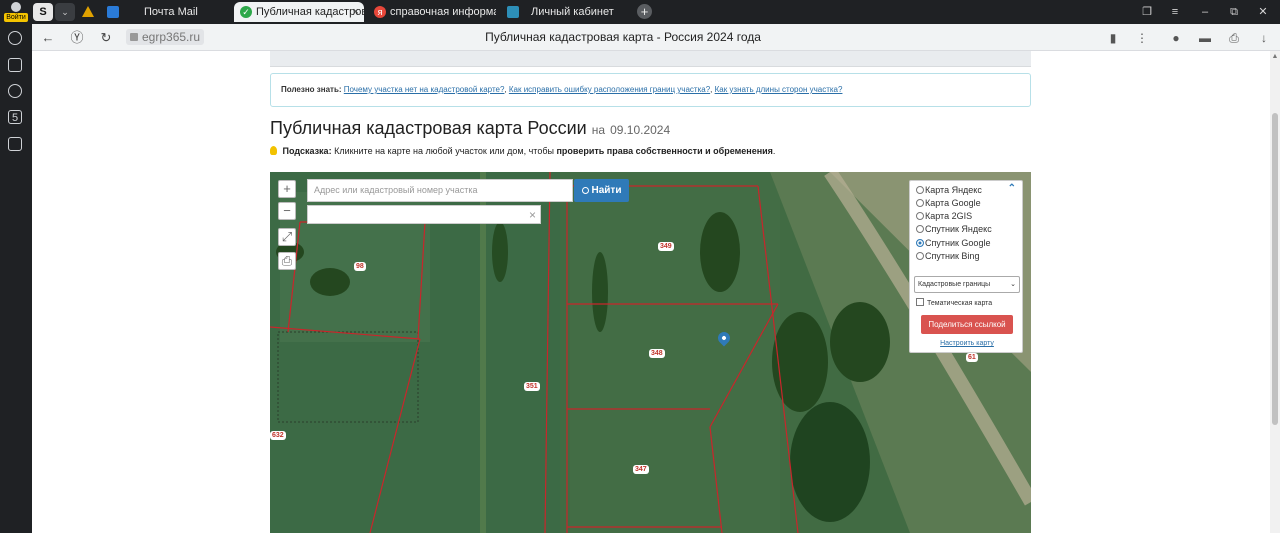 This screenshot has width=1280, height=533. Describe the element at coordinates (77, 38) in the screenshot. I see `yandex-home-icon: Ⓨ` at that location.